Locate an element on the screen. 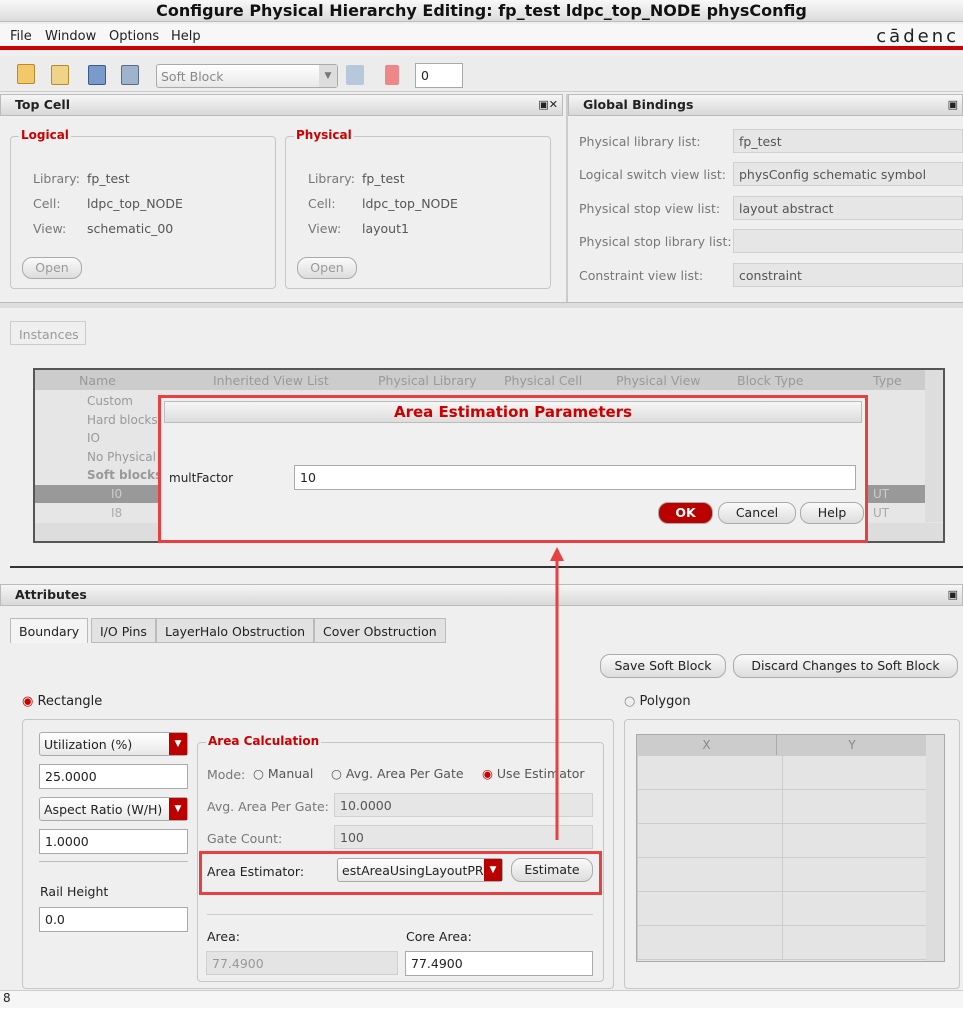 This screenshot has width=963, height=1032. area-field: 77.4900 is located at coordinates (302, 963).